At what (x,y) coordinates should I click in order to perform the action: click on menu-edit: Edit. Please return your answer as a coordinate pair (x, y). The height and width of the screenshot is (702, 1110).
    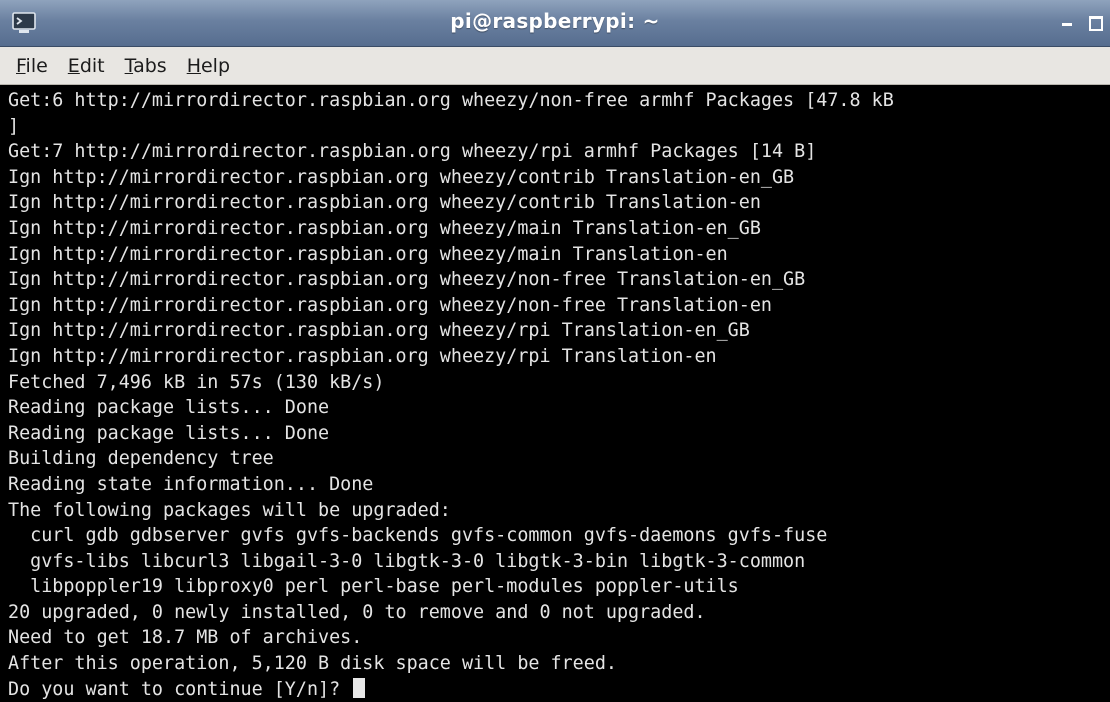
    Looking at the image, I should click on (86, 66).